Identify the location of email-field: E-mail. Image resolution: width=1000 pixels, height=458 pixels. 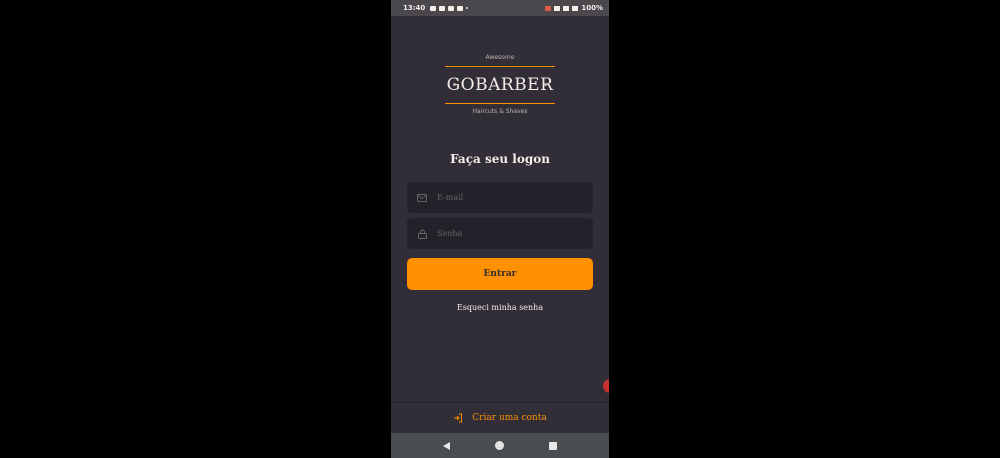
(500, 197).